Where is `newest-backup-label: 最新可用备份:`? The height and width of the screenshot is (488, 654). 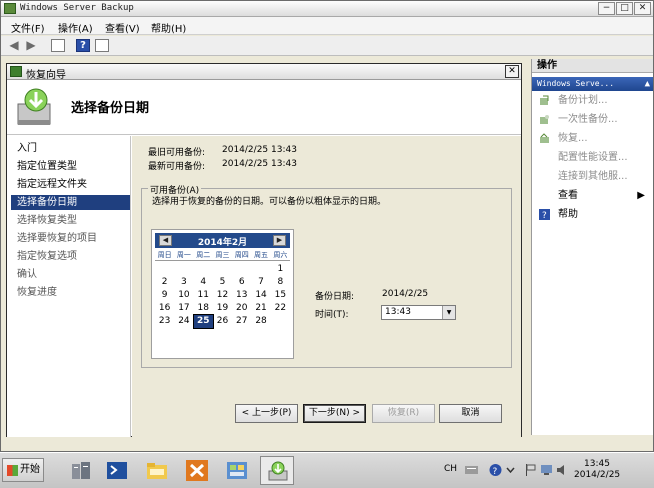 newest-backup-label: 最新可用备份: is located at coordinates (177, 167).